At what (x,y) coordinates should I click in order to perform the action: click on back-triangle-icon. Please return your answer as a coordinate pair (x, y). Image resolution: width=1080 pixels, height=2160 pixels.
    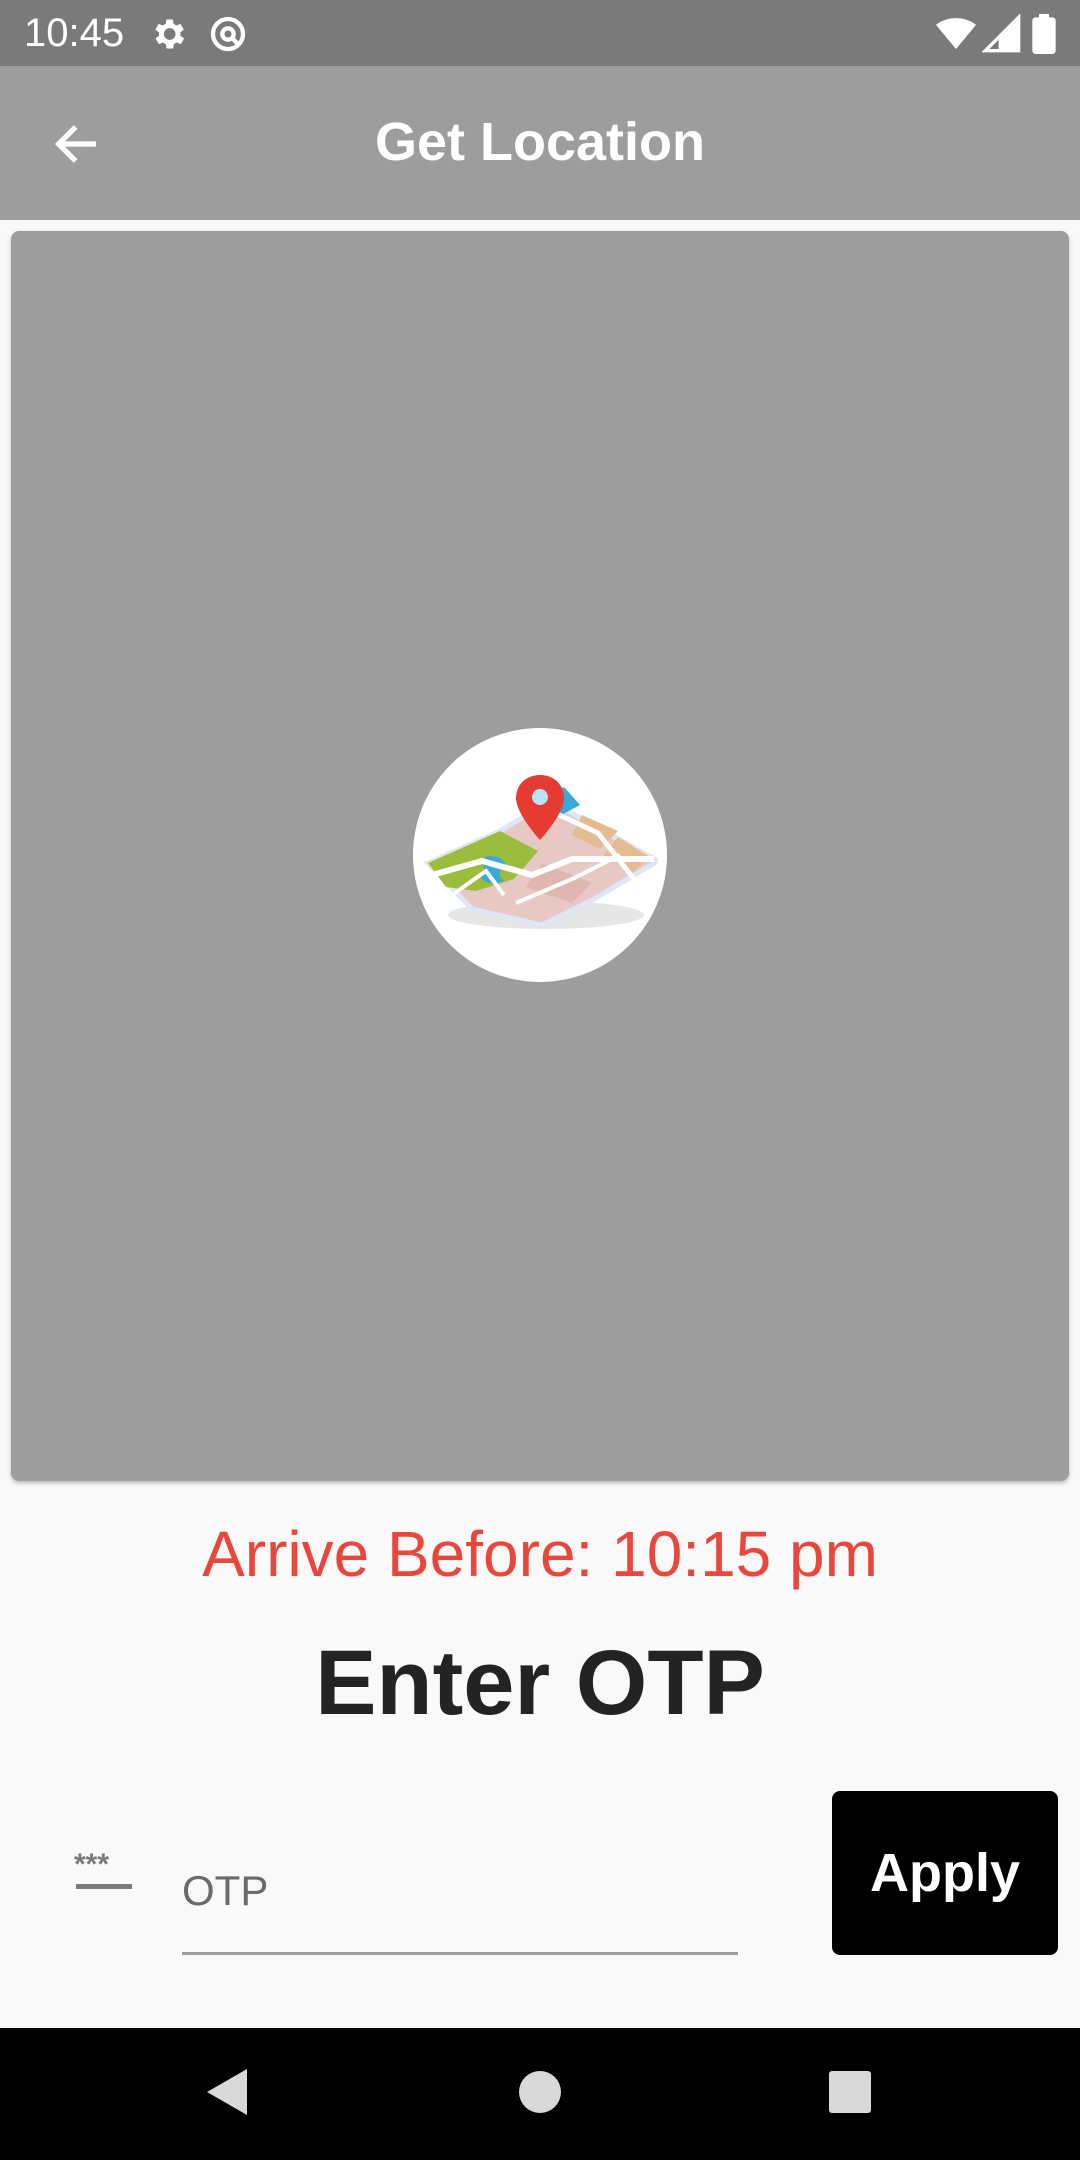
    Looking at the image, I should click on (226, 2094).